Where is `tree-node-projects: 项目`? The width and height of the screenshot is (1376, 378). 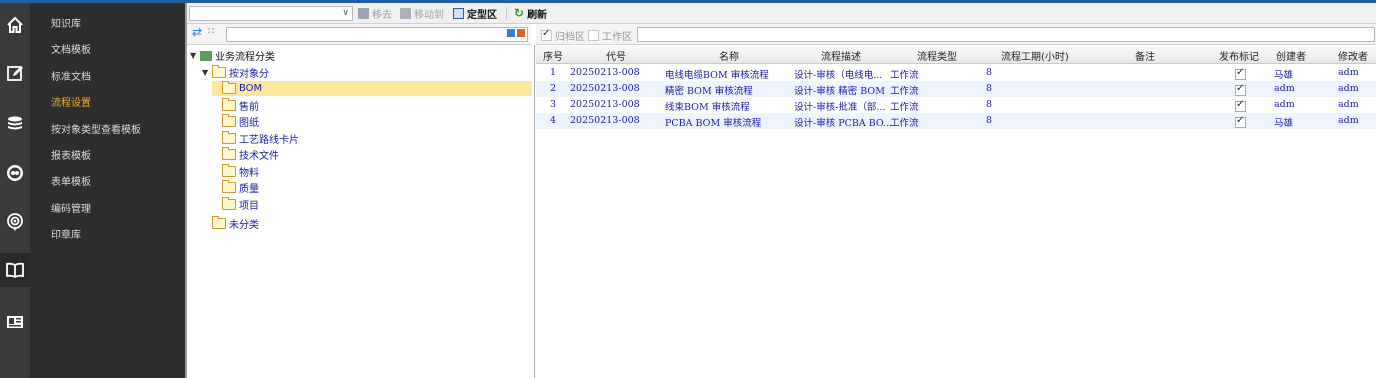
tree-node-projects: 项目 is located at coordinates (235, 204).